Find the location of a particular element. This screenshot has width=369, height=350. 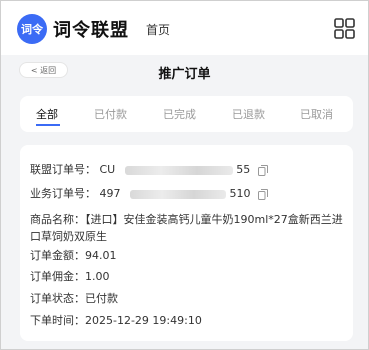

tab-cancelled: 已取消 is located at coordinates (316, 114).